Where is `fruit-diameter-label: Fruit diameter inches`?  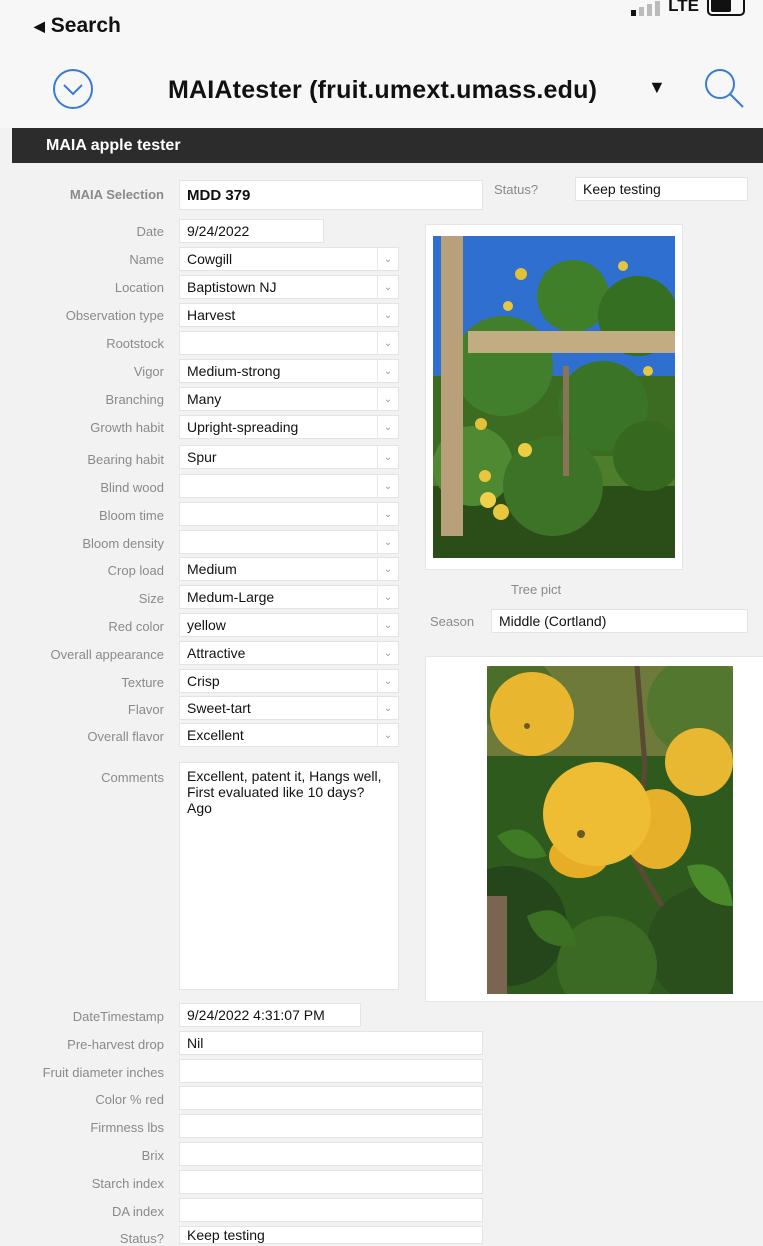 fruit-diameter-label: Fruit diameter inches is located at coordinates (103, 1072).